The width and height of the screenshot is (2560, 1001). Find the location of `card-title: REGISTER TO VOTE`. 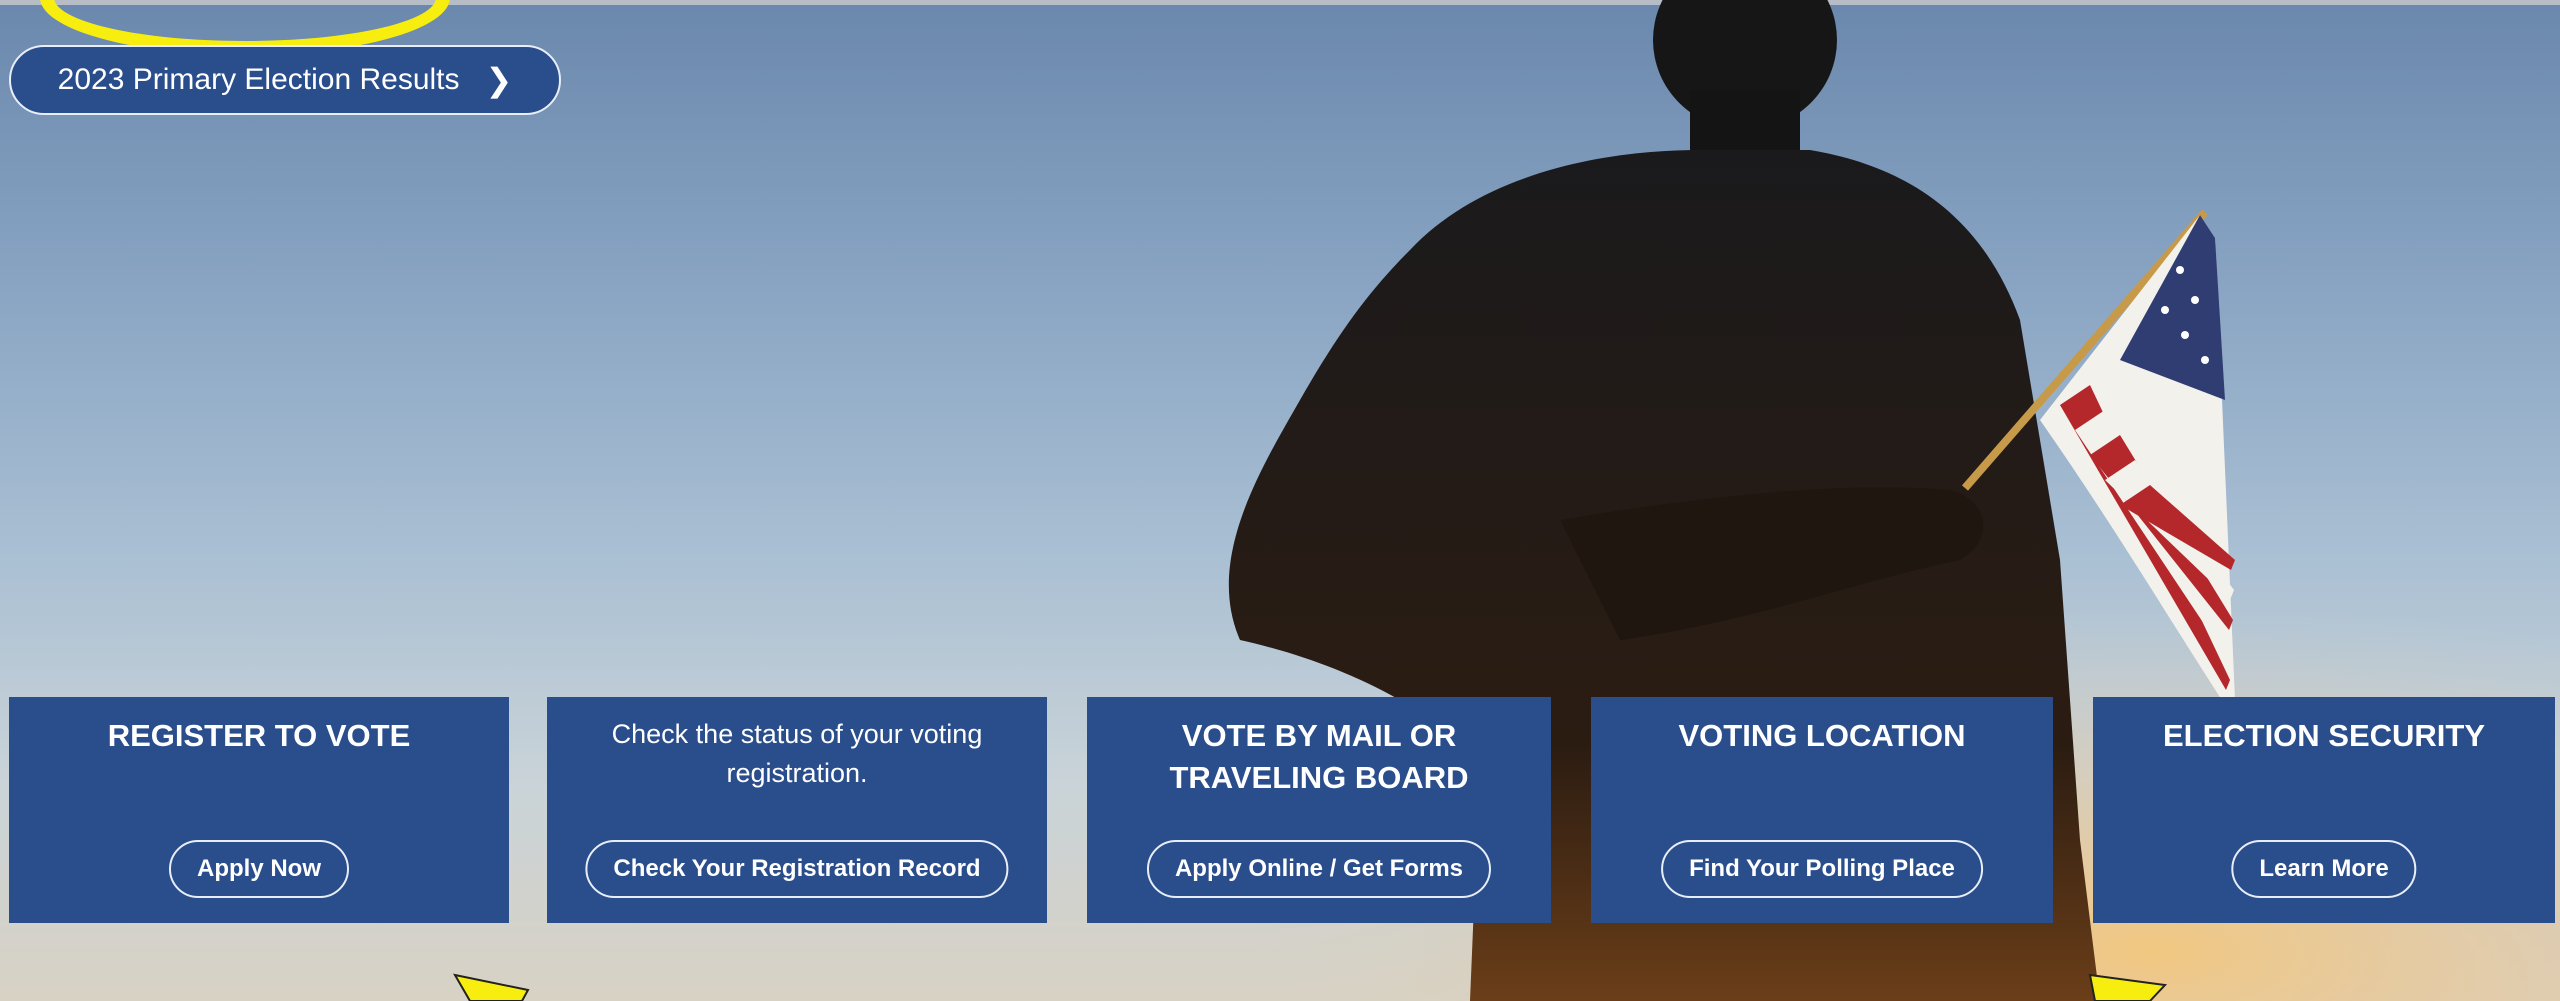

card-title: REGISTER TO VOTE is located at coordinates (259, 735).